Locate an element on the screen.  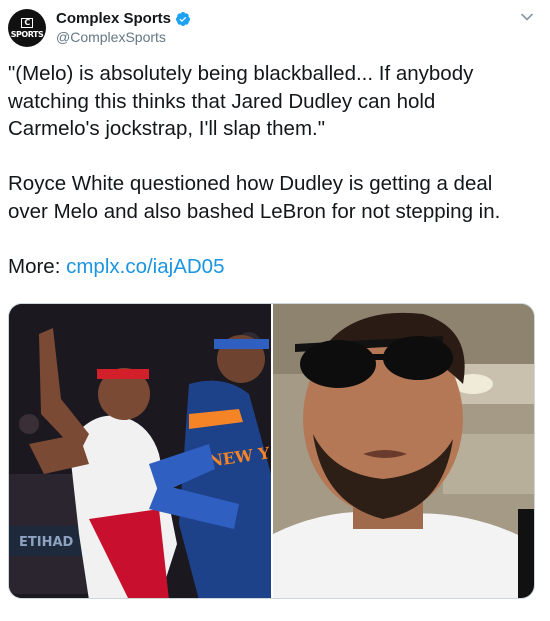
avatar: C SPORTS is located at coordinates (27, 28).